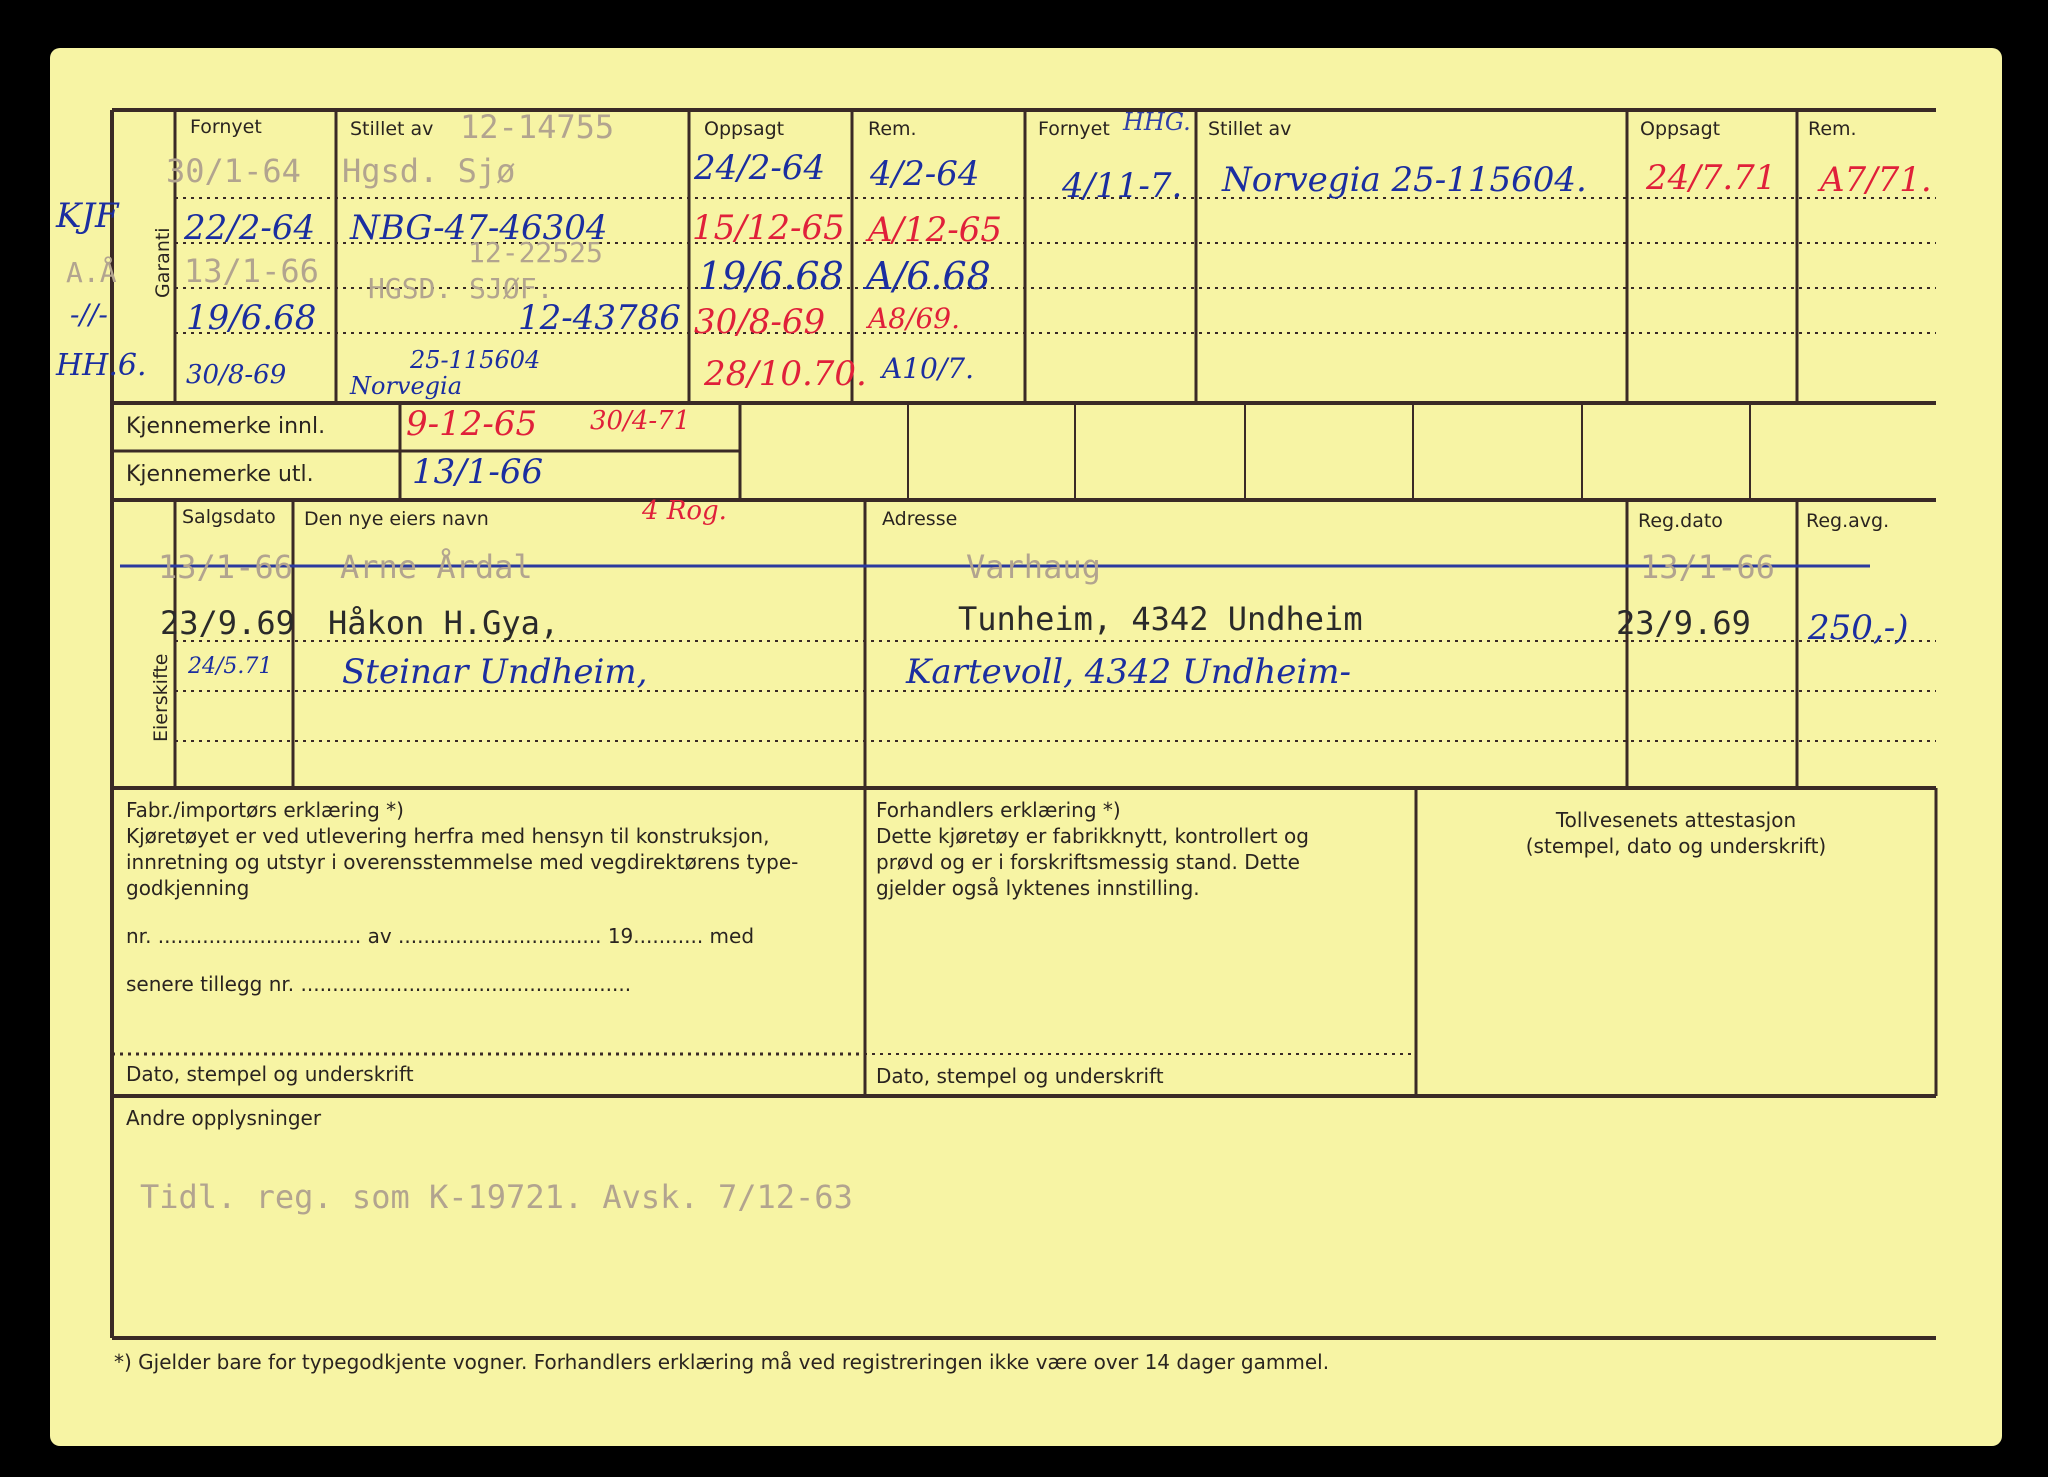 The width and height of the screenshot is (2048, 1477). What do you see at coordinates (1680, 129) in the screenshot?
I see `header-oppsagt-2: Oppsagt` at bounding box center [1680, 129].